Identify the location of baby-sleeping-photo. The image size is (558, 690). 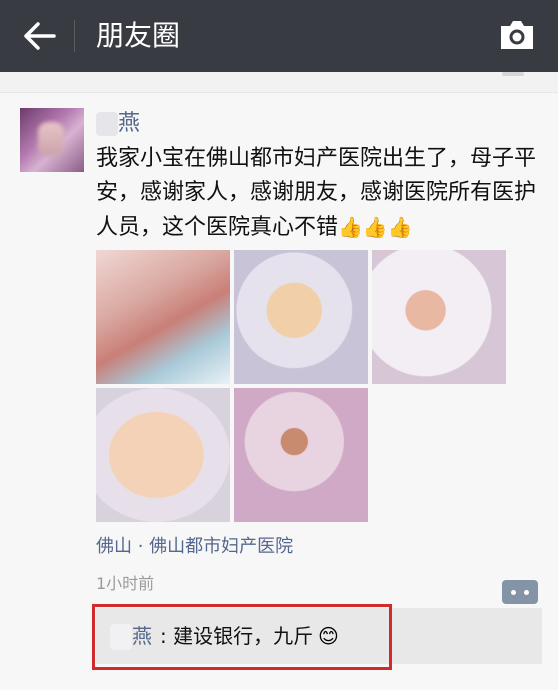
(439, 317).